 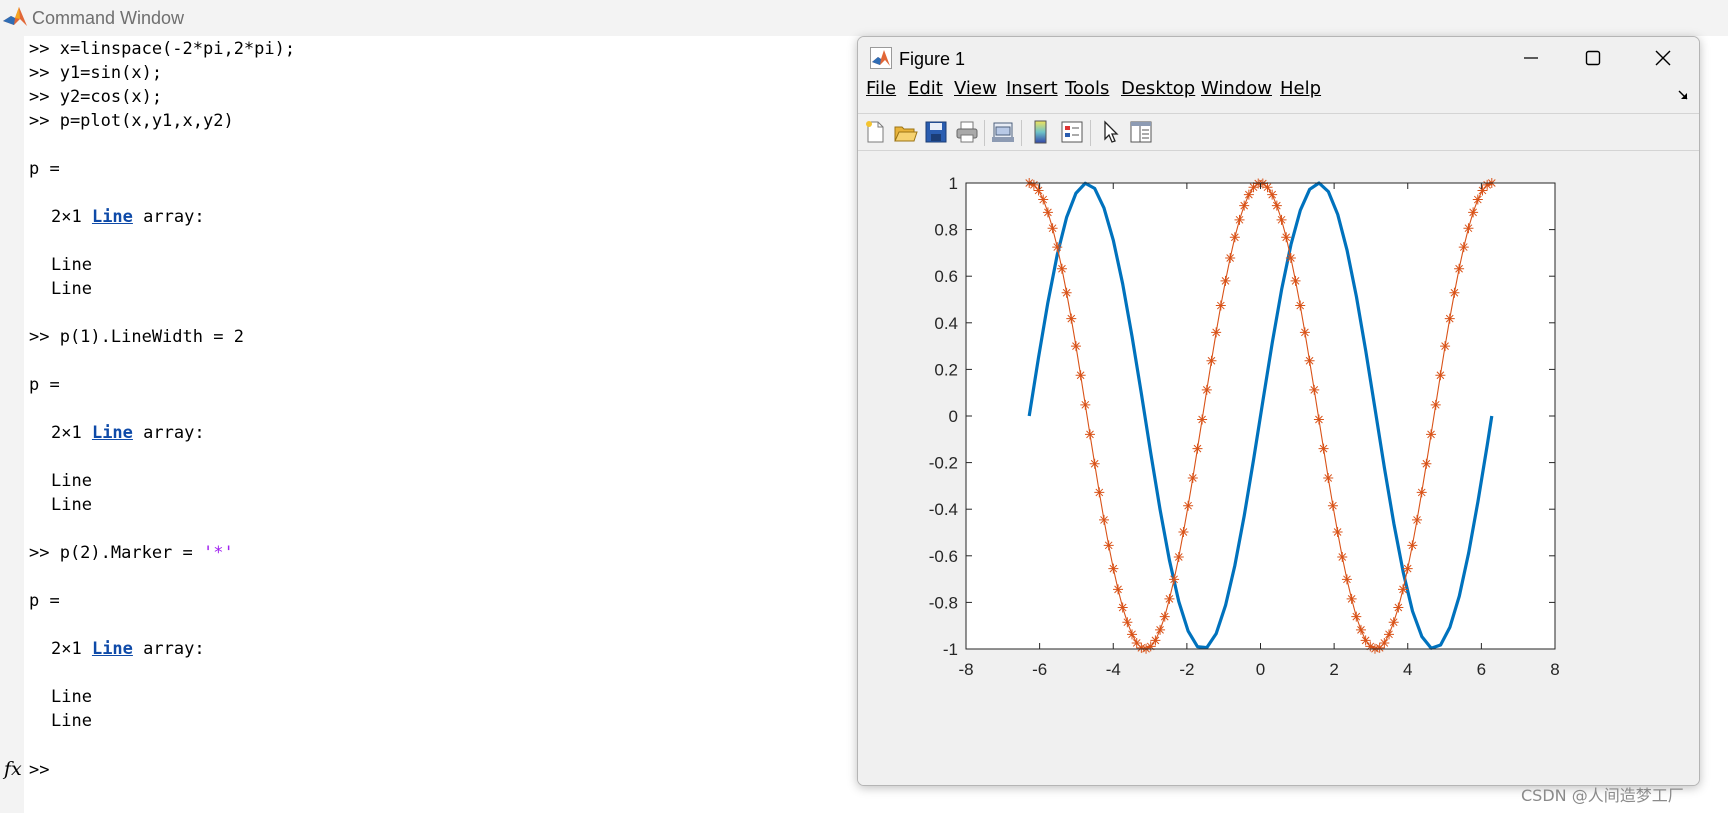 I want to click on maximize-icon, so click(x=1593, y=58).